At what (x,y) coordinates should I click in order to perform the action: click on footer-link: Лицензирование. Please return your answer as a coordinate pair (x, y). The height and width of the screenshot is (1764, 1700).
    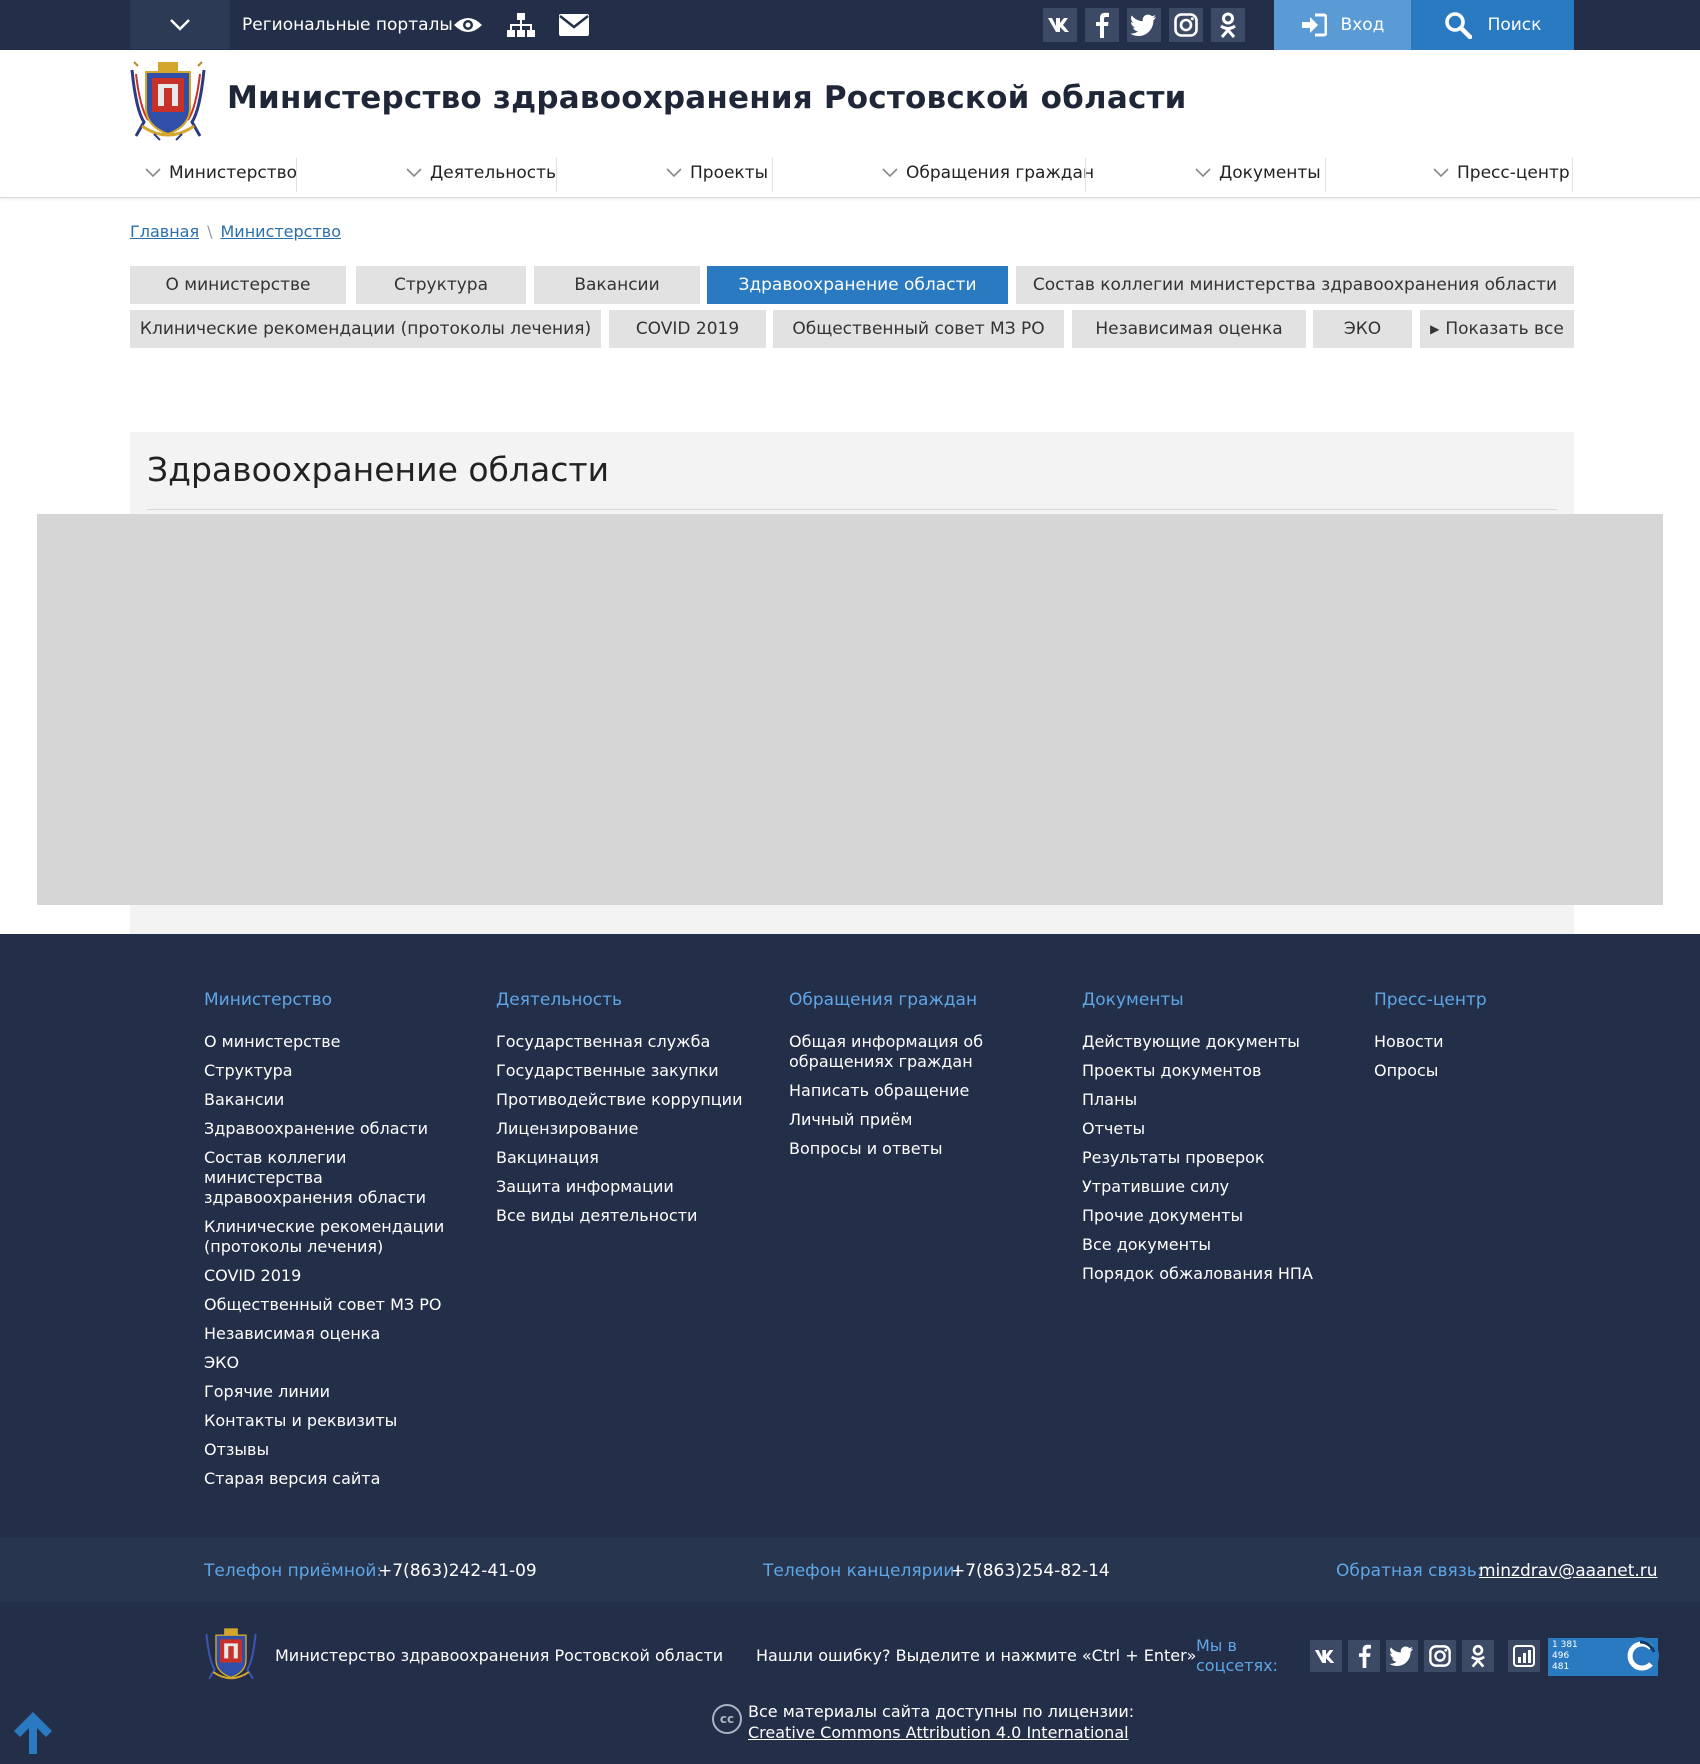
    Looking at the image, I should click on (626, 1129).